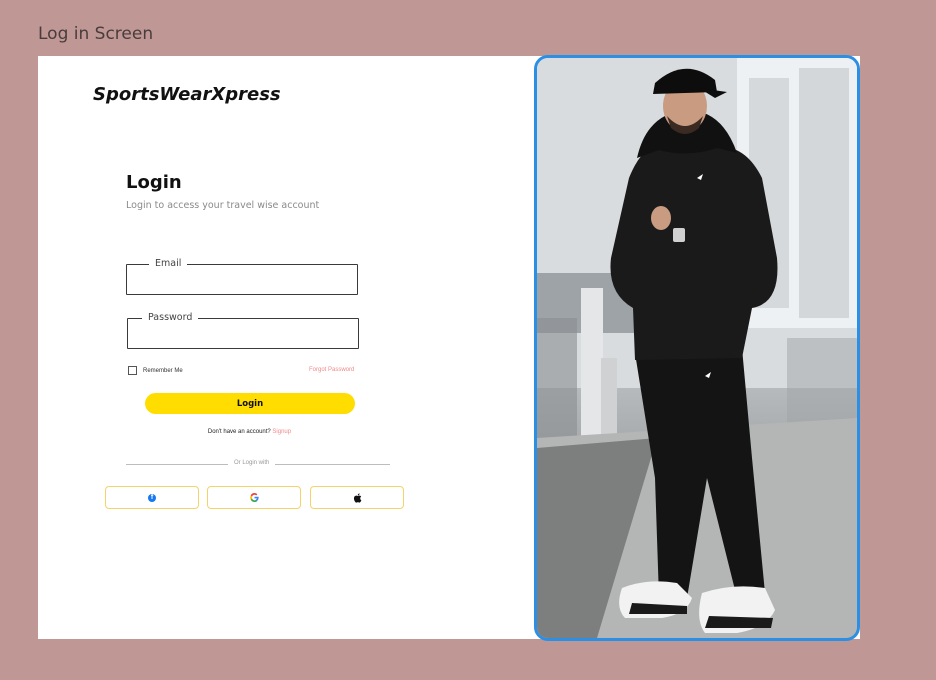 Image resolution: width=936 pixels, height=680 pixels. I want to click on facebook-login-button: f, so click(152, 497).